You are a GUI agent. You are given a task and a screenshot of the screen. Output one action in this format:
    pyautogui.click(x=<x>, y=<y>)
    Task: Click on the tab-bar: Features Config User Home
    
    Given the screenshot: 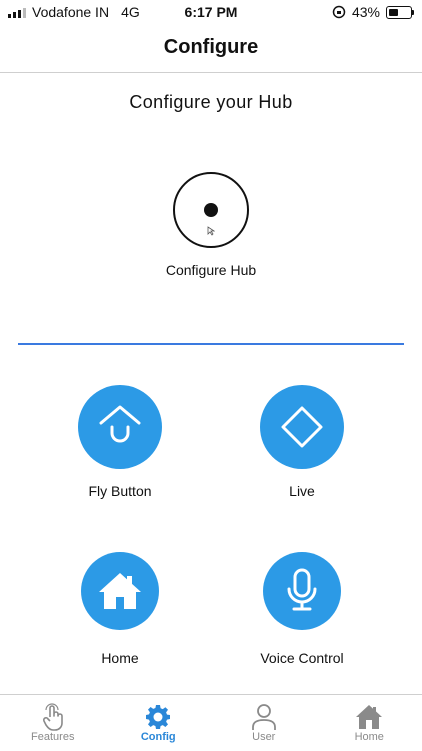 What is the action you would take?
    pyautogui.click(x=211, y=722)
    